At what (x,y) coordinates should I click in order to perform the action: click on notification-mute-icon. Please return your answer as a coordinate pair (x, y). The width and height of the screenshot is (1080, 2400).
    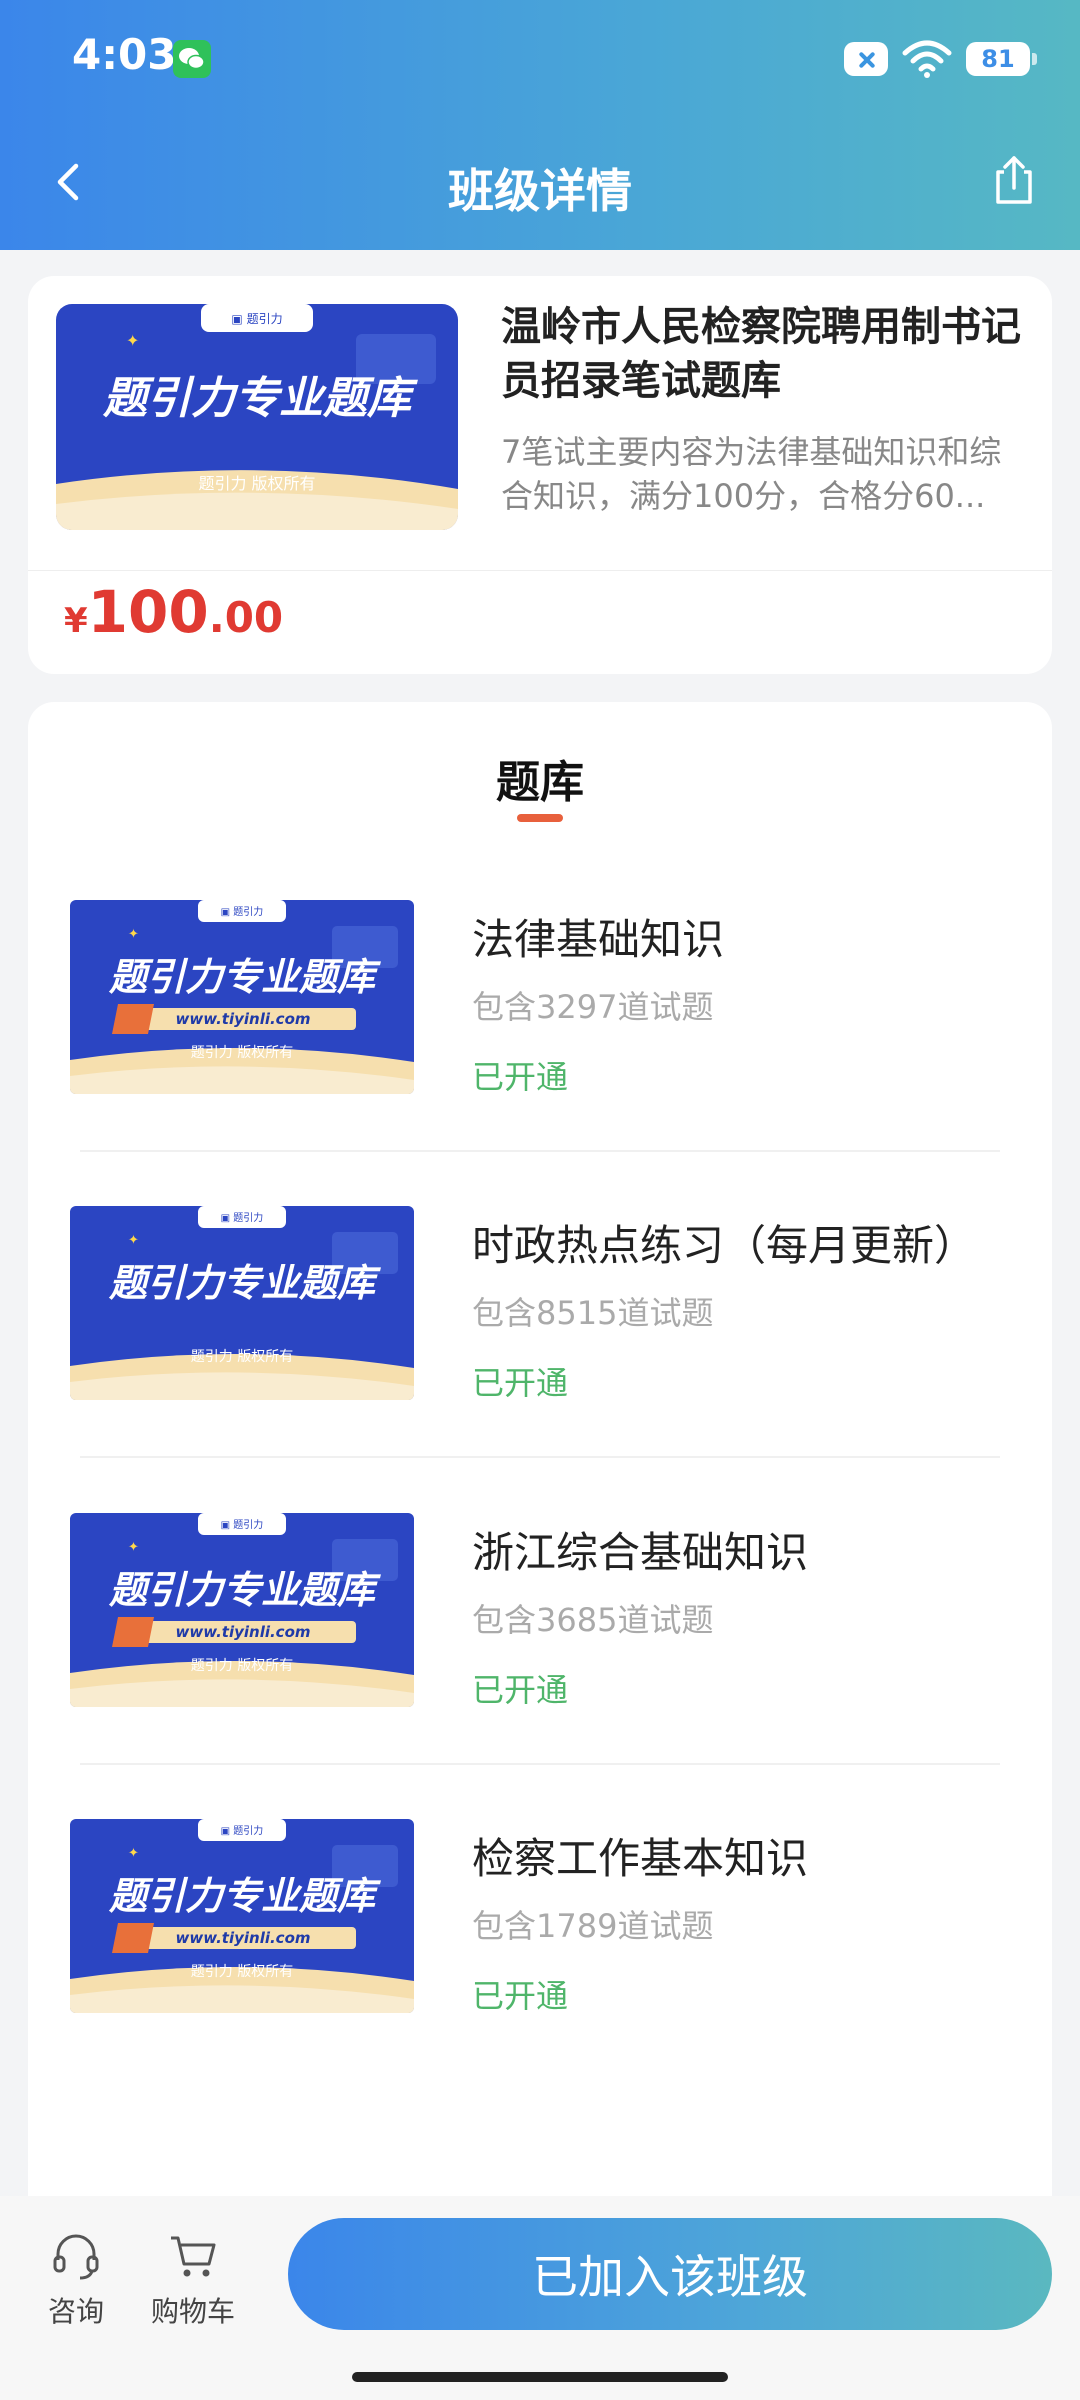
    Looking at the image, I should click on (866, 59).